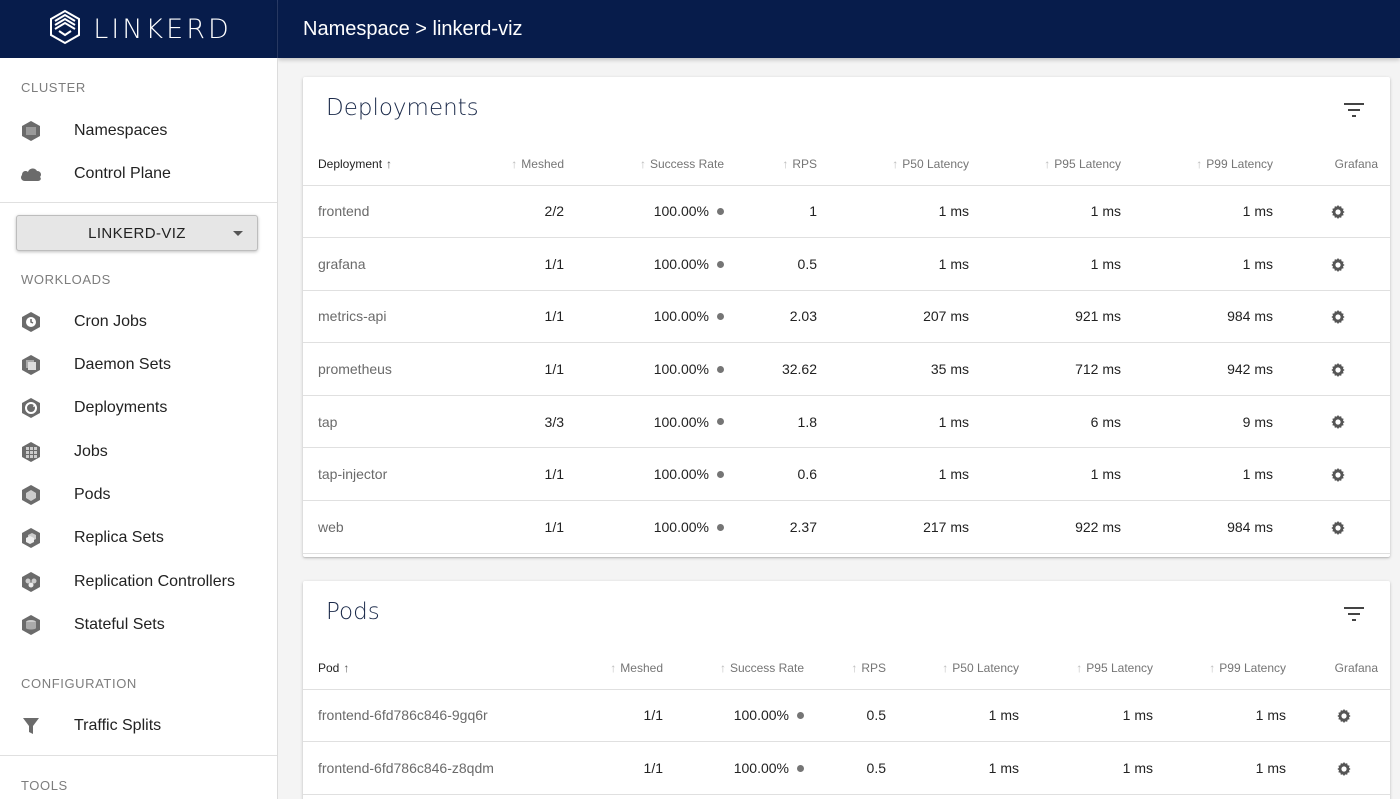  Describe the element at coordinates (31, 582) in the screenshot. I see `replication-controllers-icon` at that location.